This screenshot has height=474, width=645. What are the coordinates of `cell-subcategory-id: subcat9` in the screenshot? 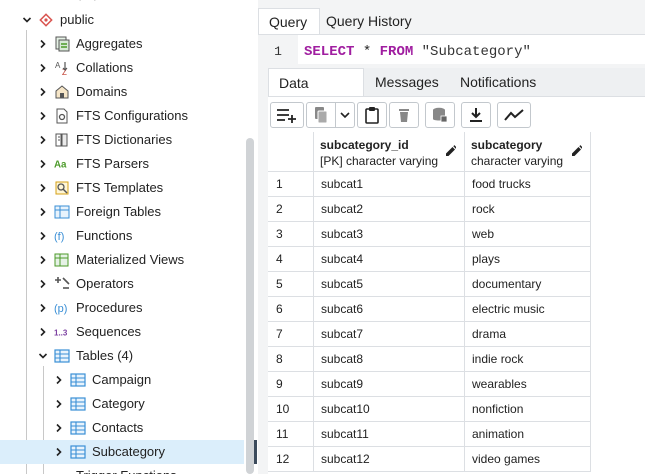 It's located at (389, 384).